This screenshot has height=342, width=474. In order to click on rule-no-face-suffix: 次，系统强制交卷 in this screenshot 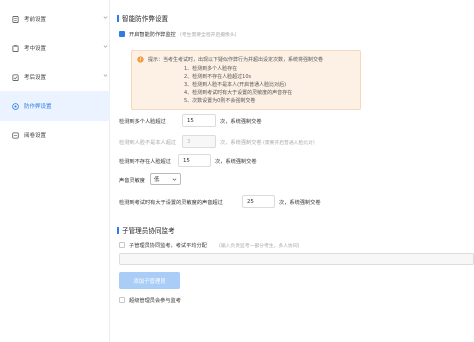, I will do `click(236, 162)`.